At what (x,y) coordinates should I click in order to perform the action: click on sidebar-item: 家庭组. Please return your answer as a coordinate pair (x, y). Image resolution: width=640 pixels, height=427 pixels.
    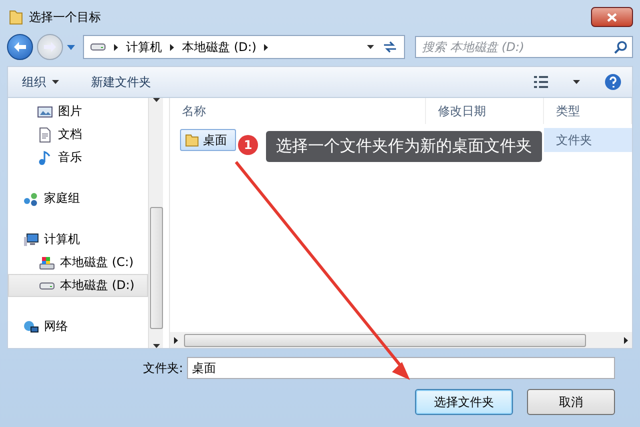
    Looking at the image, I should click on (78, 198).